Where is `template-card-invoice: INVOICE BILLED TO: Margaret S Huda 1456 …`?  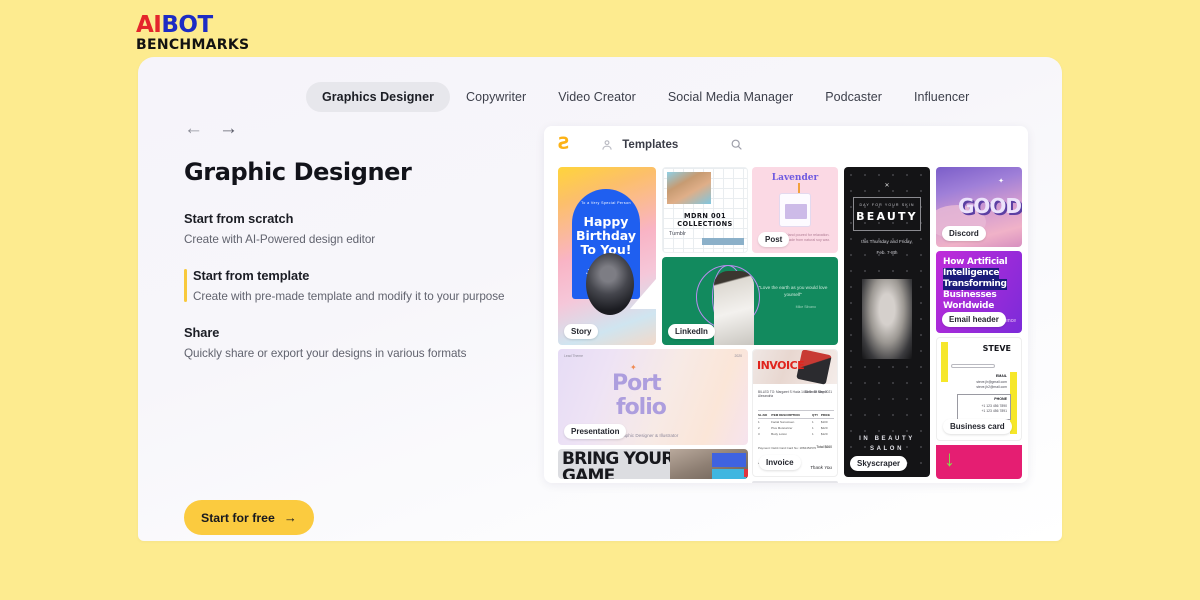 template-card-invoice: INVOICE BILLED TO: Margaret S Huda 1456 … is located at coordinates (795, 413).